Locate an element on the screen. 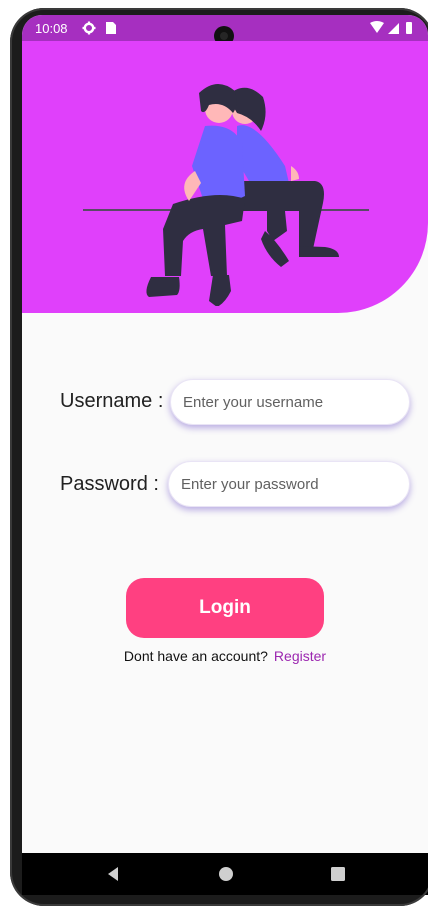 This screenshot has width=428, height=910. sd-card-icon is located at coordinates (111, 28).